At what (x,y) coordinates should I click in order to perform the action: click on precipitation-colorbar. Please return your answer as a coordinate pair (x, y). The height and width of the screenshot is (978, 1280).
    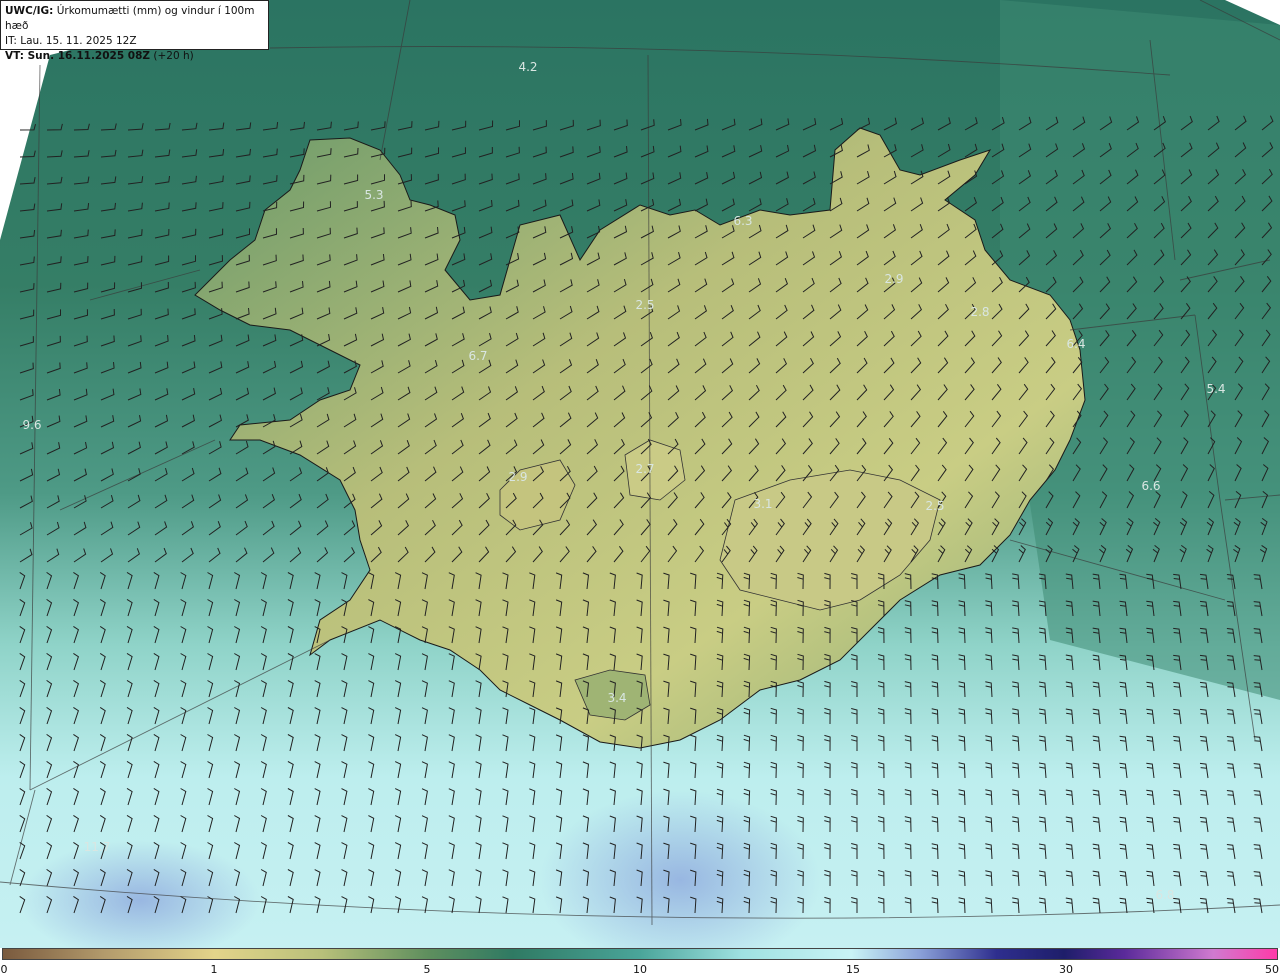
    Looking at the image, I should click on (640, 954).